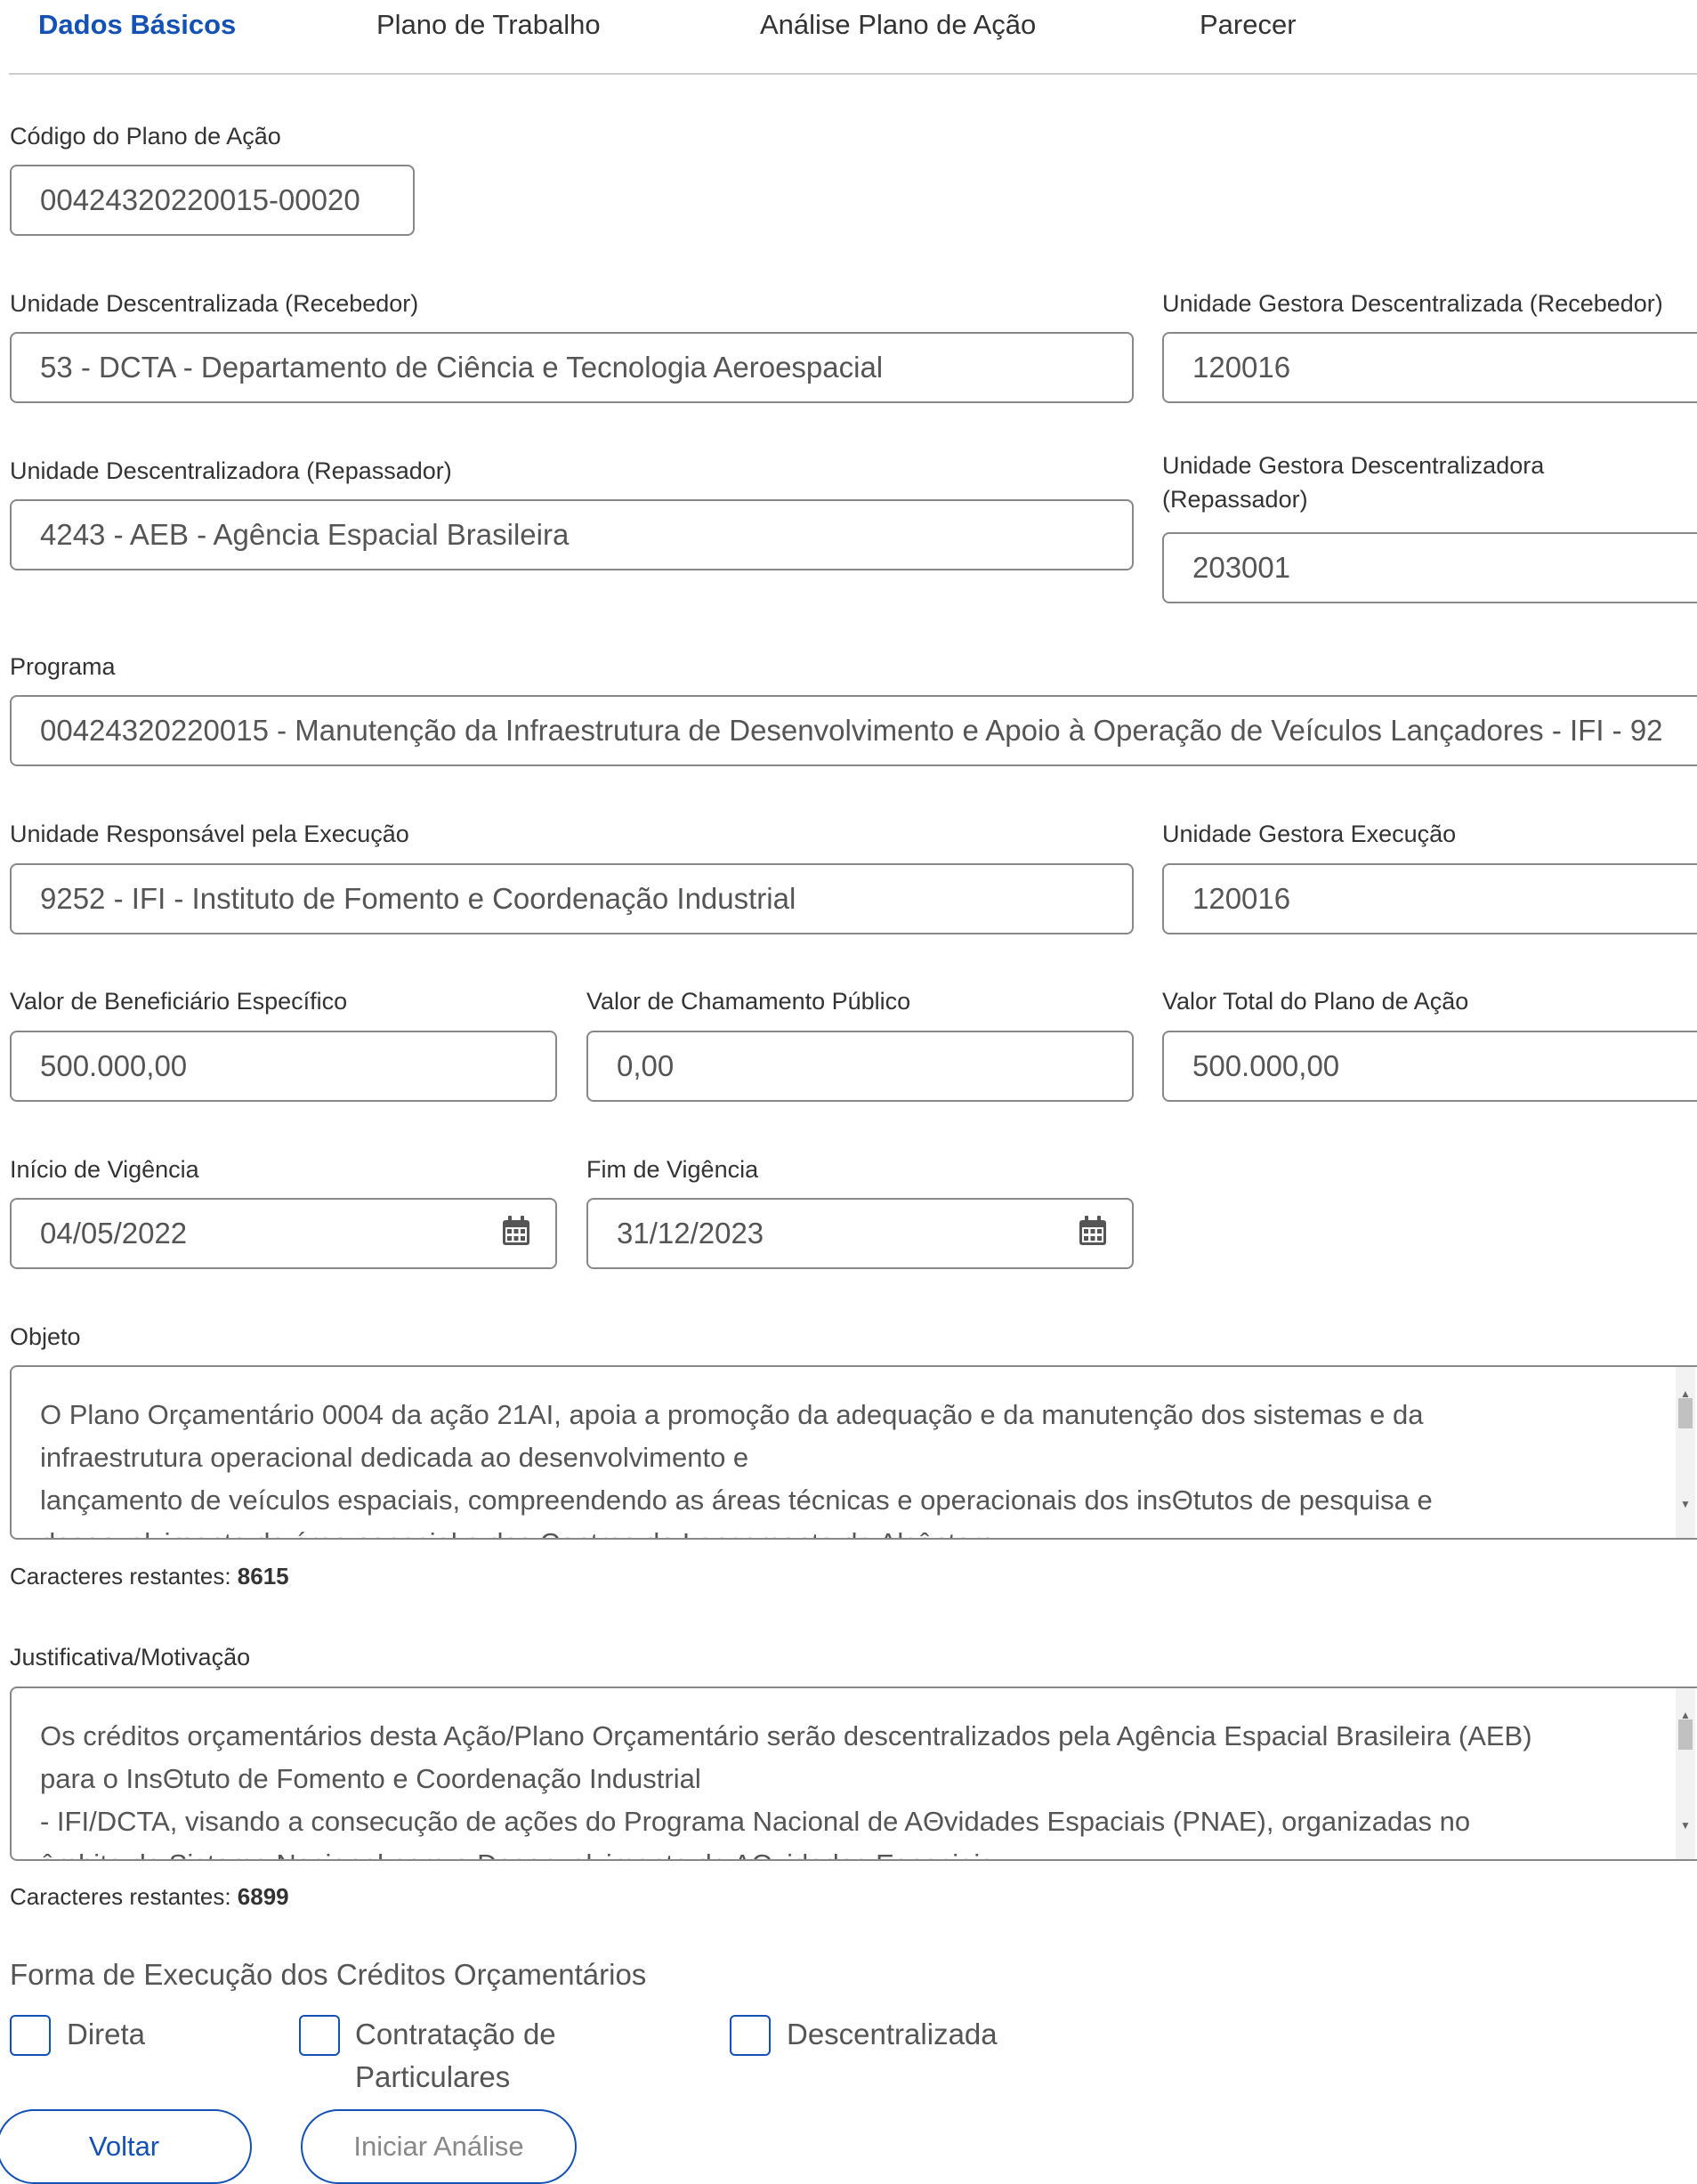 Image resolution: width=1697 pixels, height=2184 pixels. What do you see at coordinates (126, 2146) in the screenshot?
I see `voltar-button: Voltar` at bounding box center [126, 2146].